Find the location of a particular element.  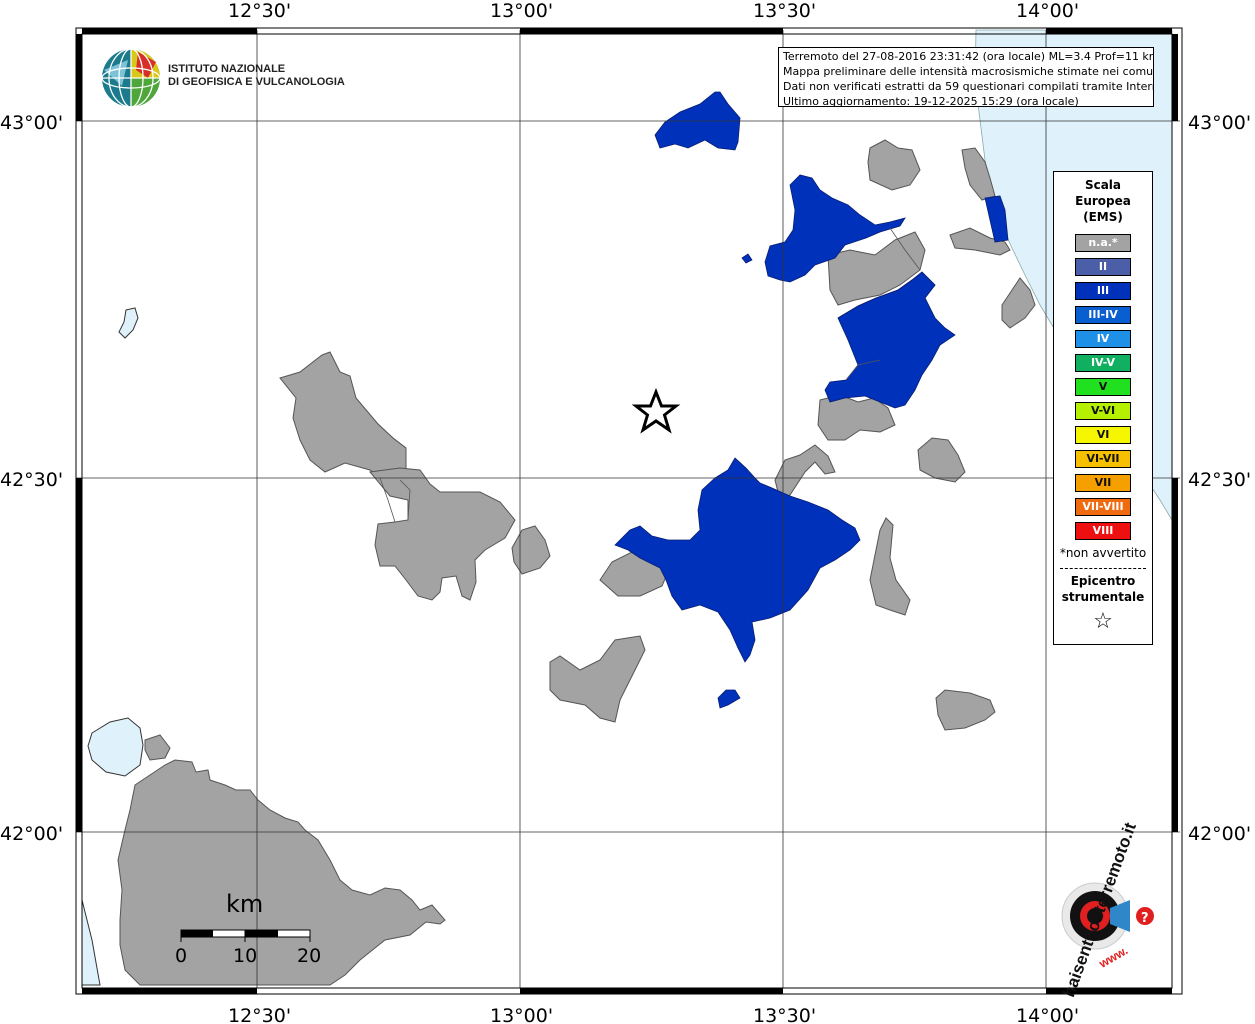

legend-item: n.a.* is located at coordinates (1103, 243).